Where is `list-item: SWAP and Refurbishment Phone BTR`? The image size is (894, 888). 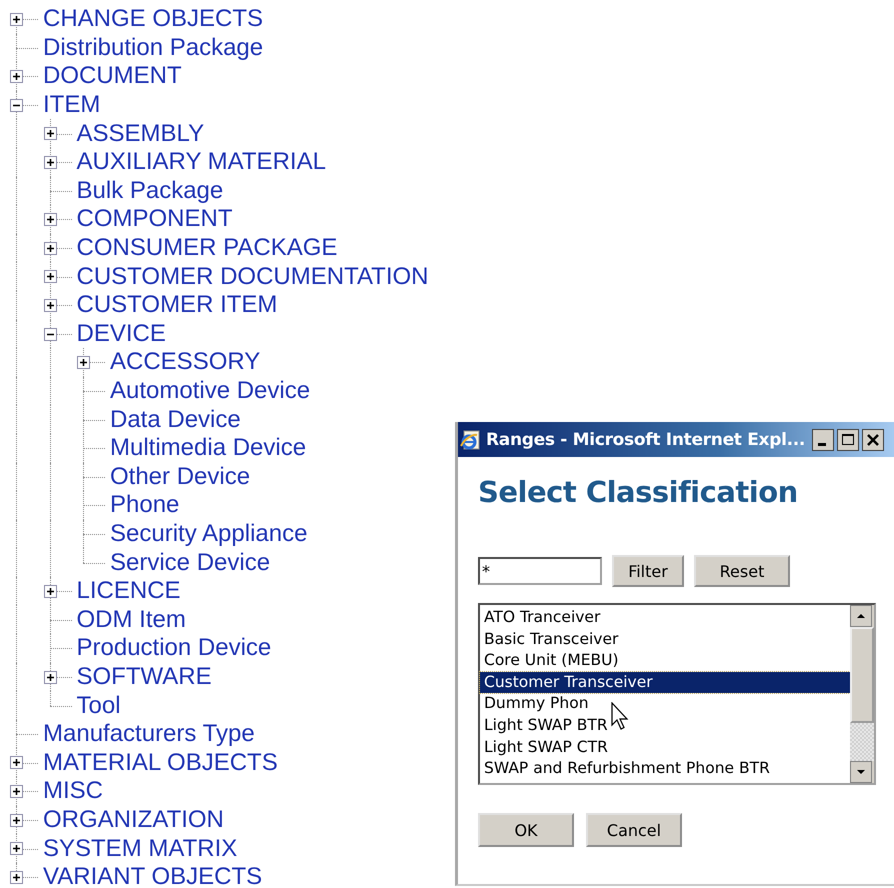
list-item: SWAP and Refurbishment Phone BTR is located at coordinates (665, 769).